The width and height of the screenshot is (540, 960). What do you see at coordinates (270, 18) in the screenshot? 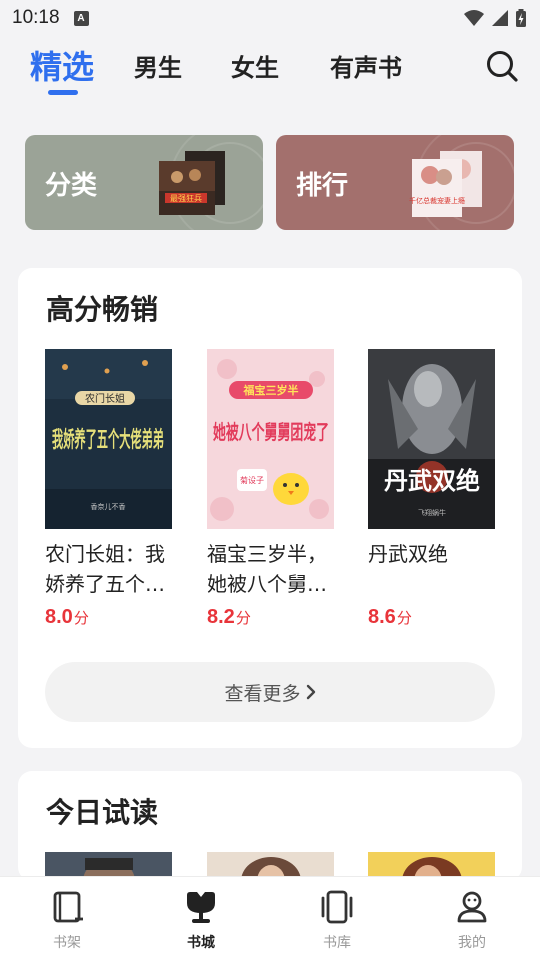
I see `status-bar: 10:18 A` at bounding box center [270, 18].